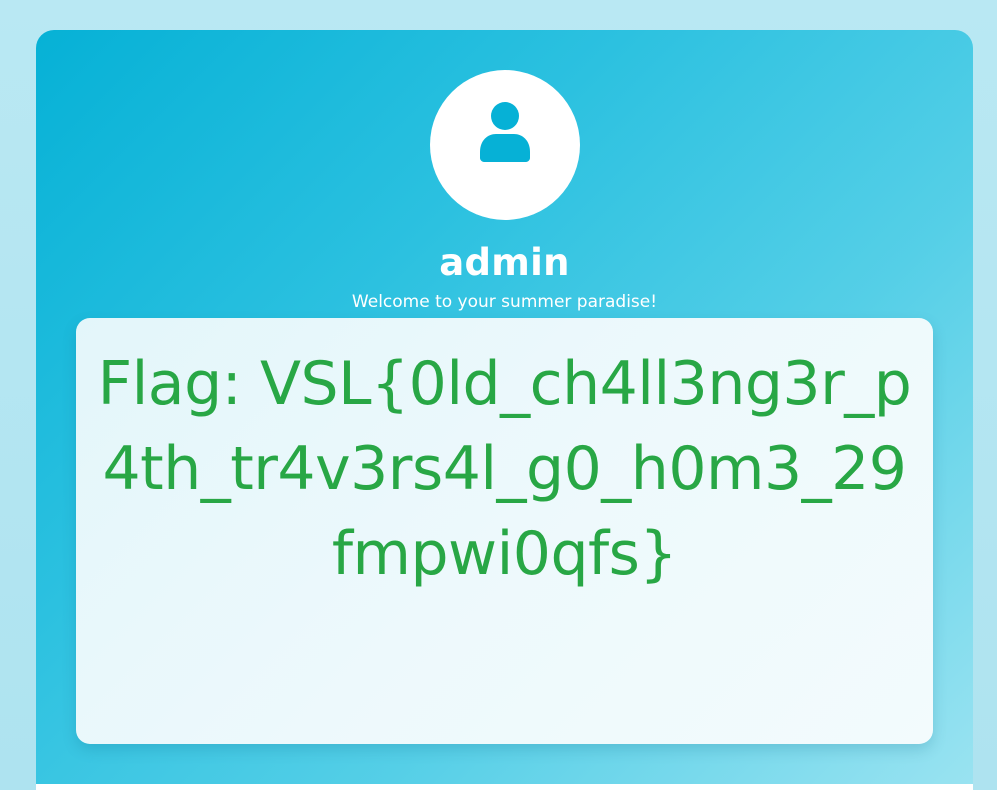 The width and height of the screenshot is (997, 790). What do you see at coordinates (505, 132) in the screenshot?
I see `user-icon` at bounding box center [505, 132].